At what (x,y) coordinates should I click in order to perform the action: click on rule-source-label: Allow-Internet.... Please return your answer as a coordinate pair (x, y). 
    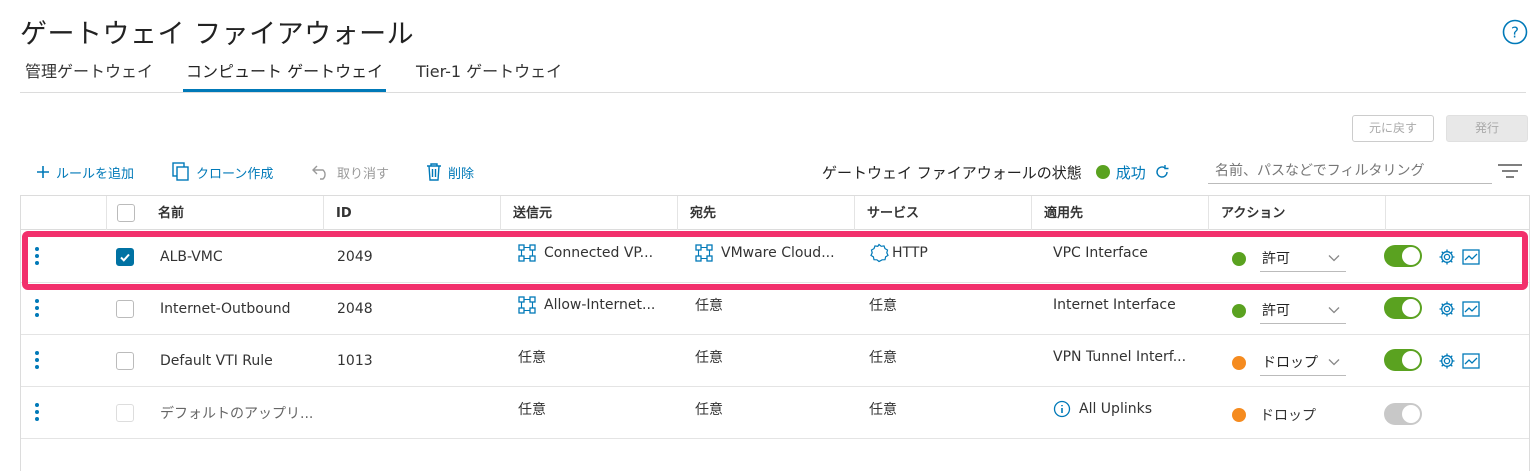
    Looking at the image, I should click on (600, 304).